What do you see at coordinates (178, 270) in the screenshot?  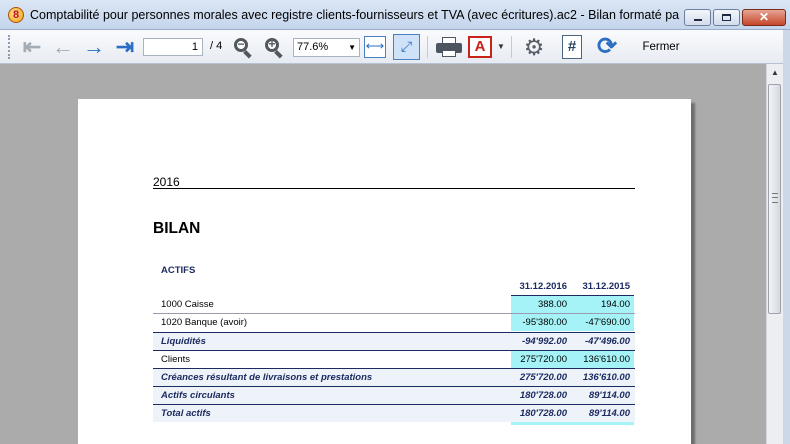 I see `section-label: ACTIFS` at bounding box center [178, 270].